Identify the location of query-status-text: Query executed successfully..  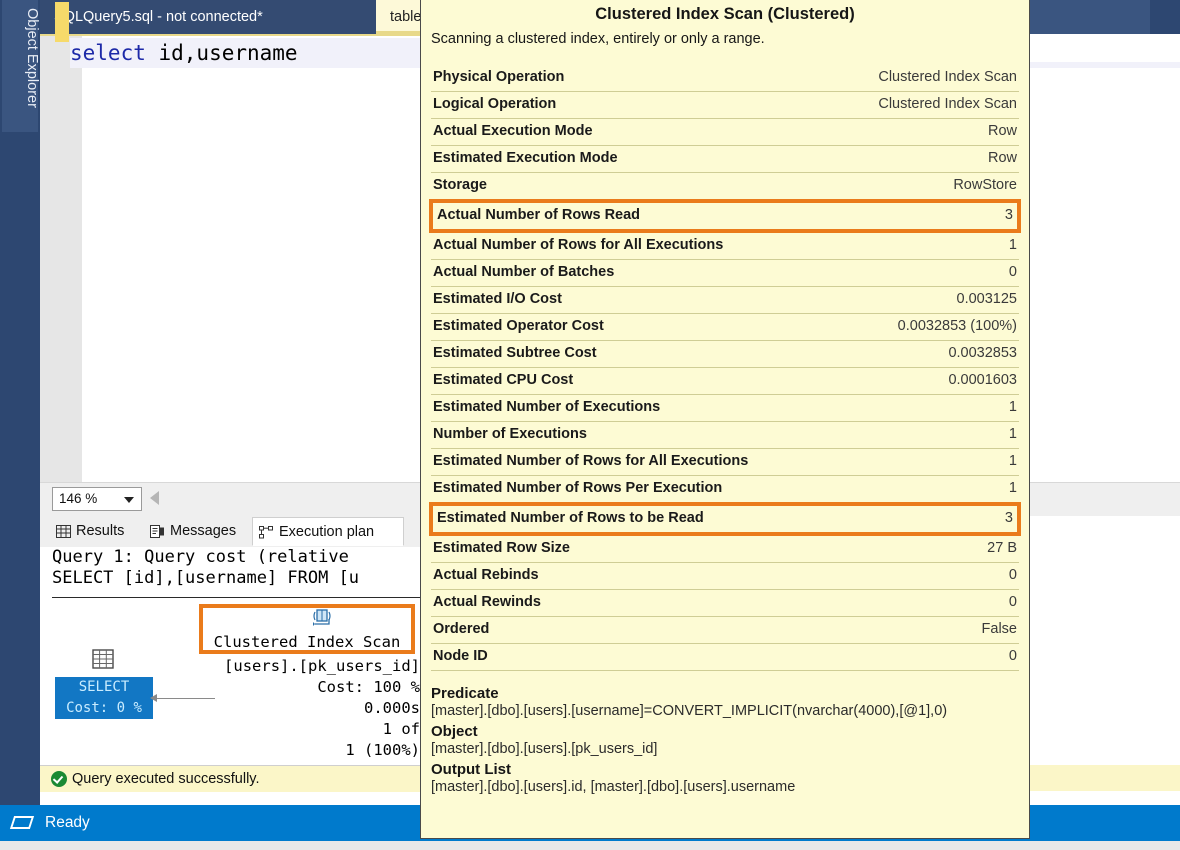
(166, 779).